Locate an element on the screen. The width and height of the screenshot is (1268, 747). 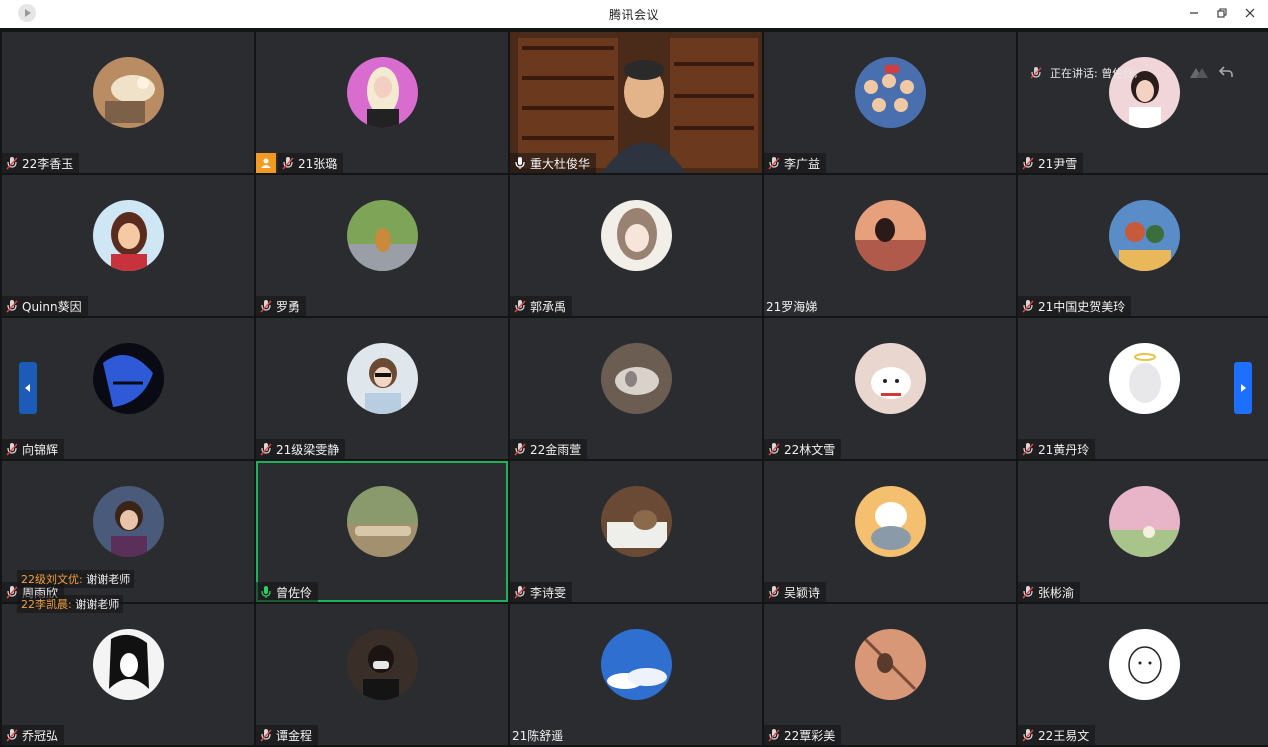
participant-nameplate: 22林文雪 is located at coordinates (803, 449).